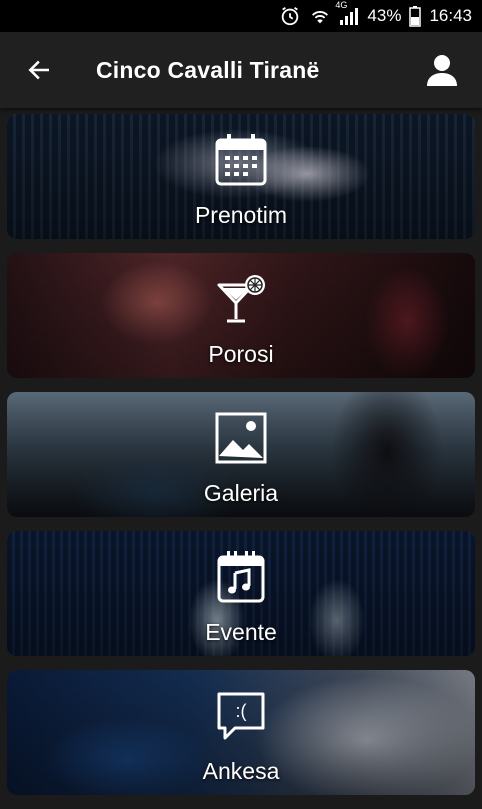 This screenshot has width=482, height=809. What do you see at coordinates (241, 438) in the screenshot?
I see `image-icon` at bounding box center [241, 438].